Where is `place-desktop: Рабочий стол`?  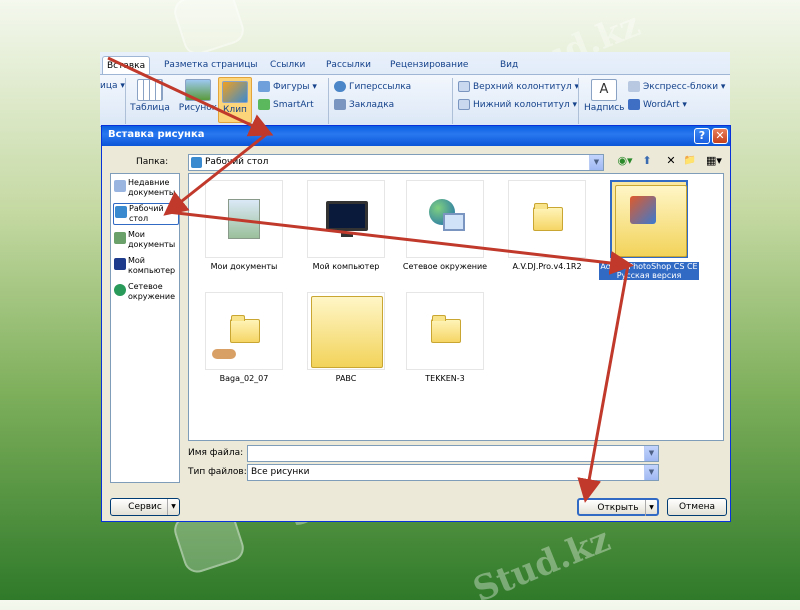 place-desktop: Рабочий стол is located at coordinates (146, 214).